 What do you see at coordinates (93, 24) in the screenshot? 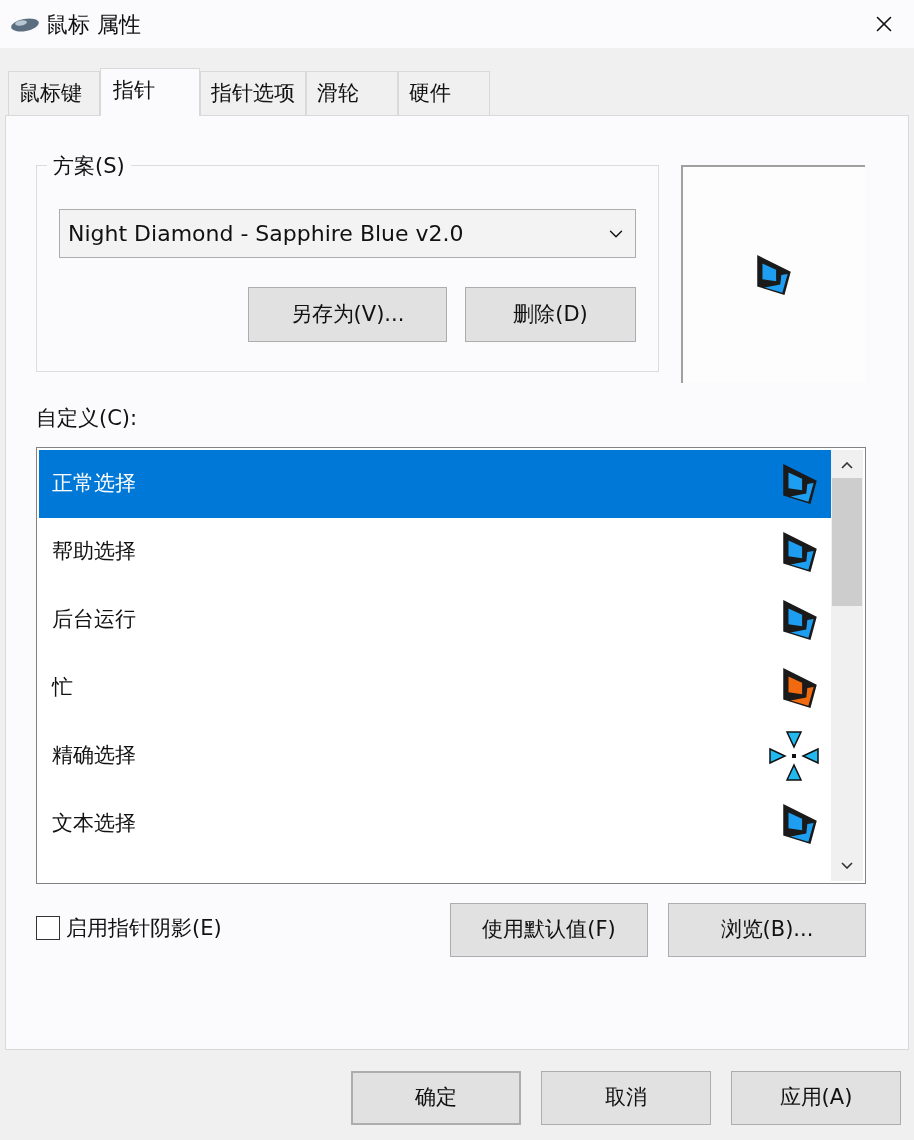
I see `window-title: 鼠标 属性` at bounding box center [93, 24].